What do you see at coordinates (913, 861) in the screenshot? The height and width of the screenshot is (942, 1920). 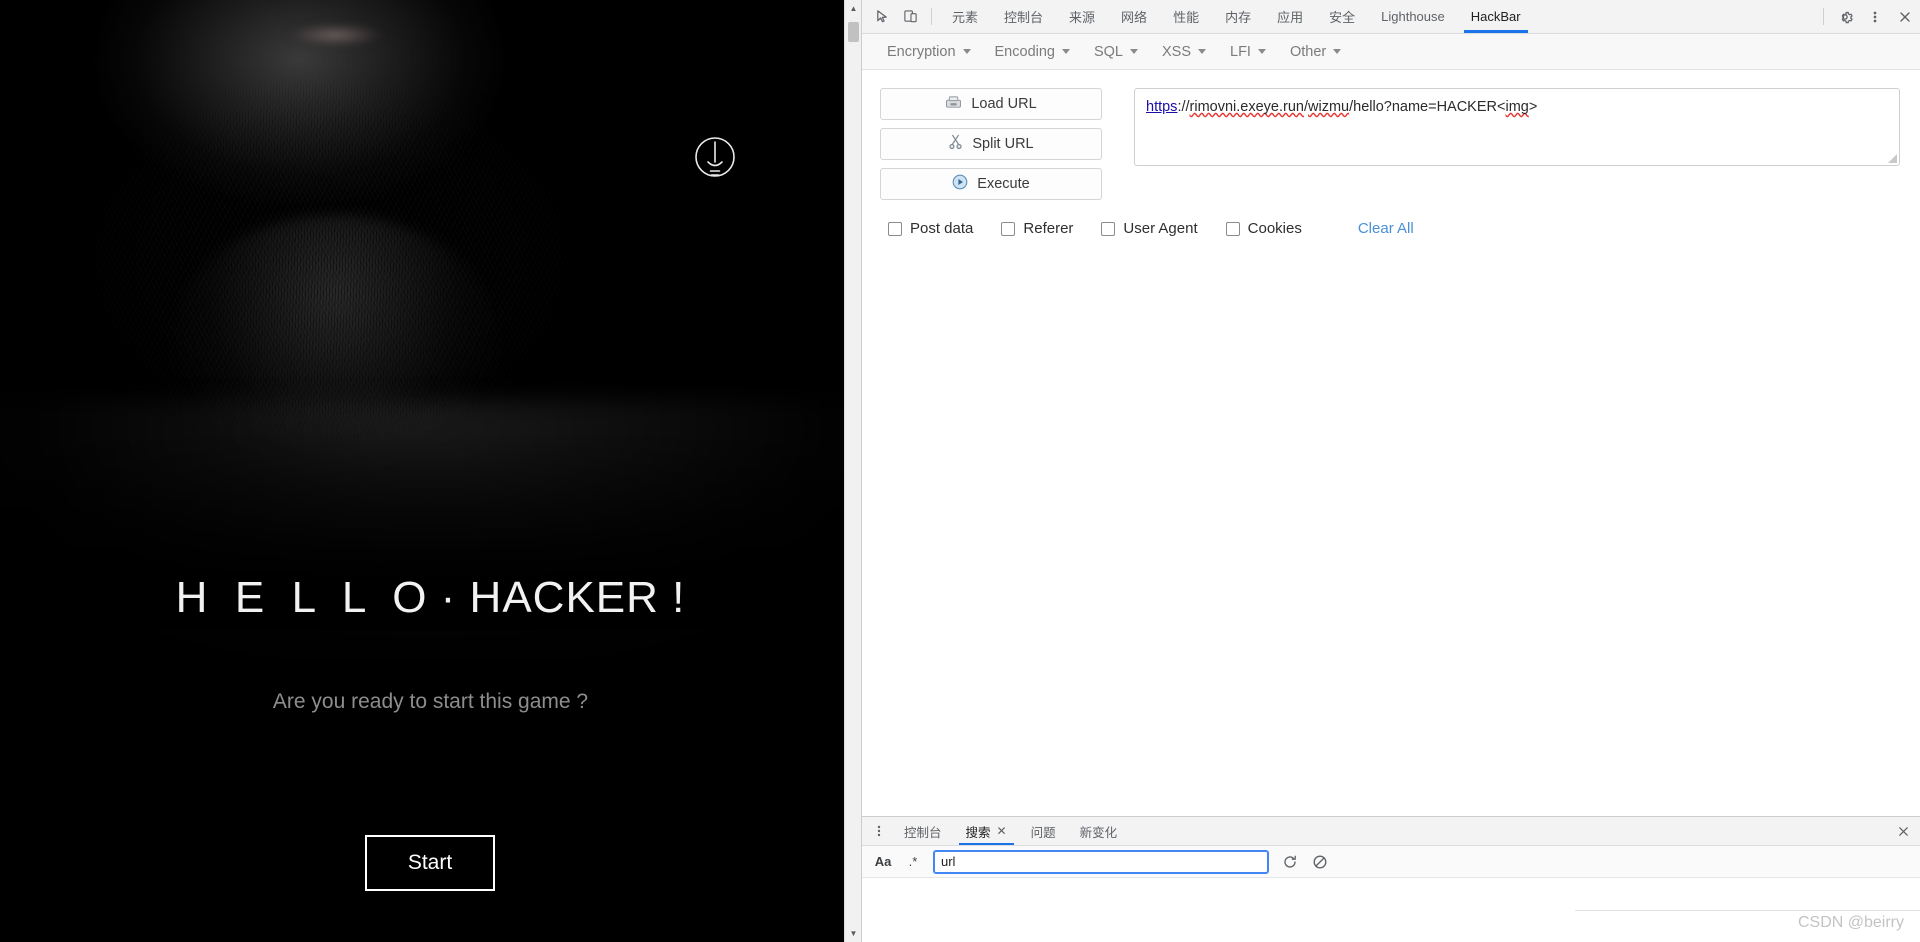 I see `regex-toggle: .*` at bounding box center [913, 861].